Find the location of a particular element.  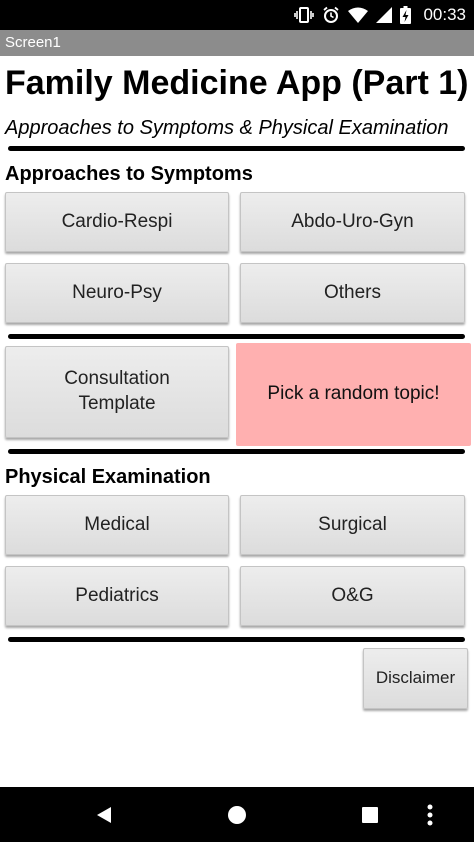

back-button is located at coordinates (104, 814).